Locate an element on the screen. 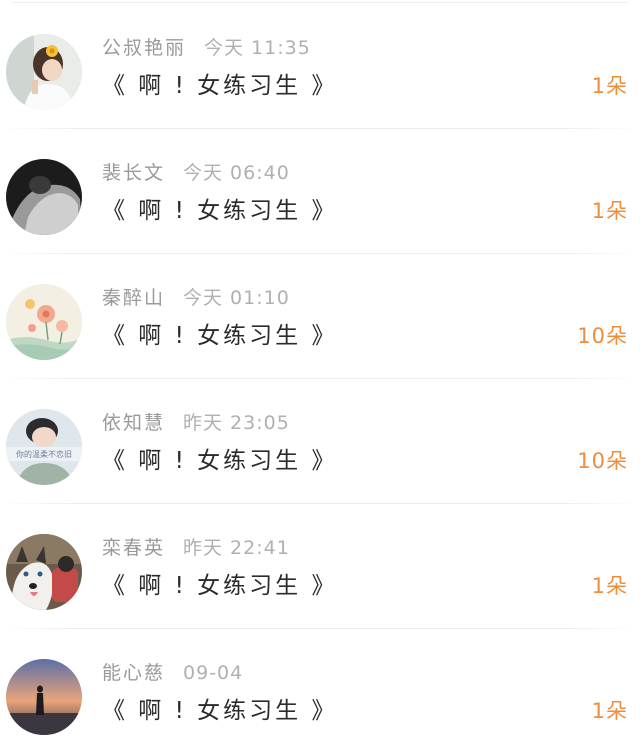 The height and width of the screenshot is (754, 640). record-time: 昨天 22:41 is located at coordinates (236, 548).